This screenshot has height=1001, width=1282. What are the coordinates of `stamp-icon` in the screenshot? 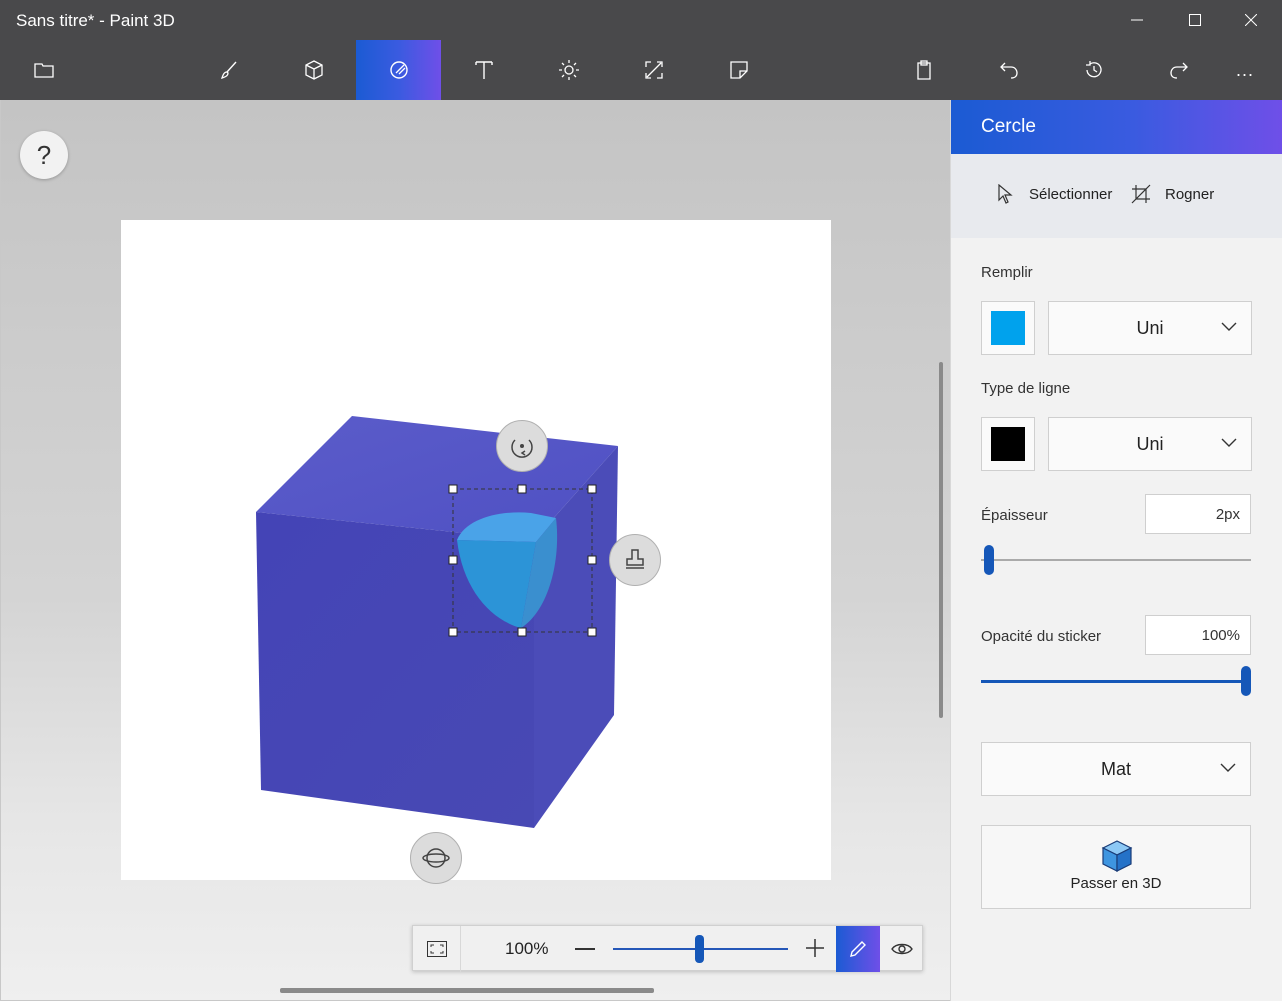 It's located at (635, 559).